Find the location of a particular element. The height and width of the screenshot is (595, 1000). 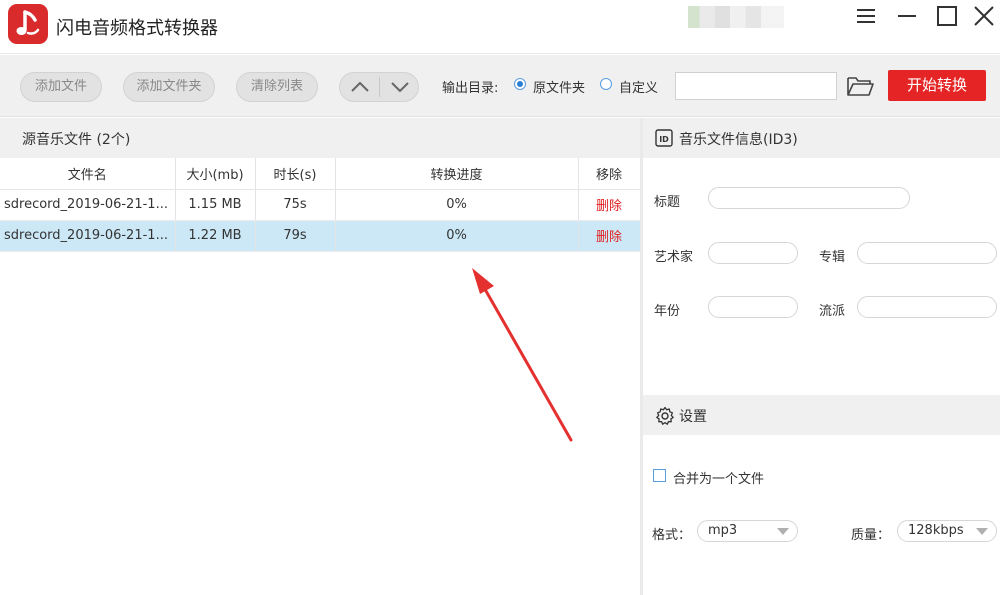

file-list-title: 源音乐文件 (2个) is located at coordinates (76, 140).